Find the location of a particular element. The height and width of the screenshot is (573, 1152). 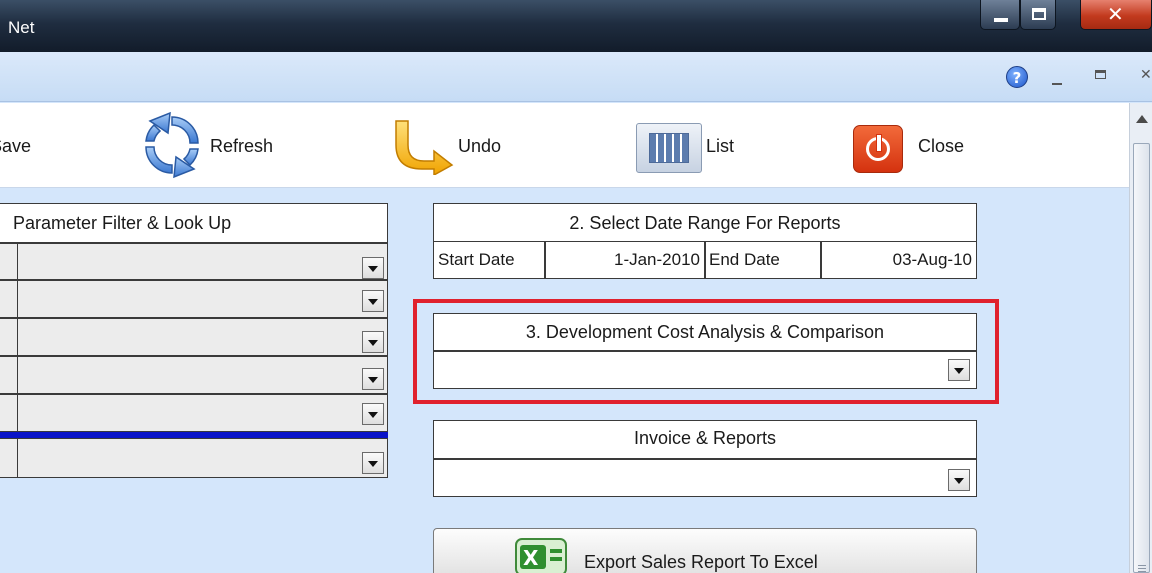

export-sales-report-button: X Export Sales Report To Excel is located at coordinates (705, 550).